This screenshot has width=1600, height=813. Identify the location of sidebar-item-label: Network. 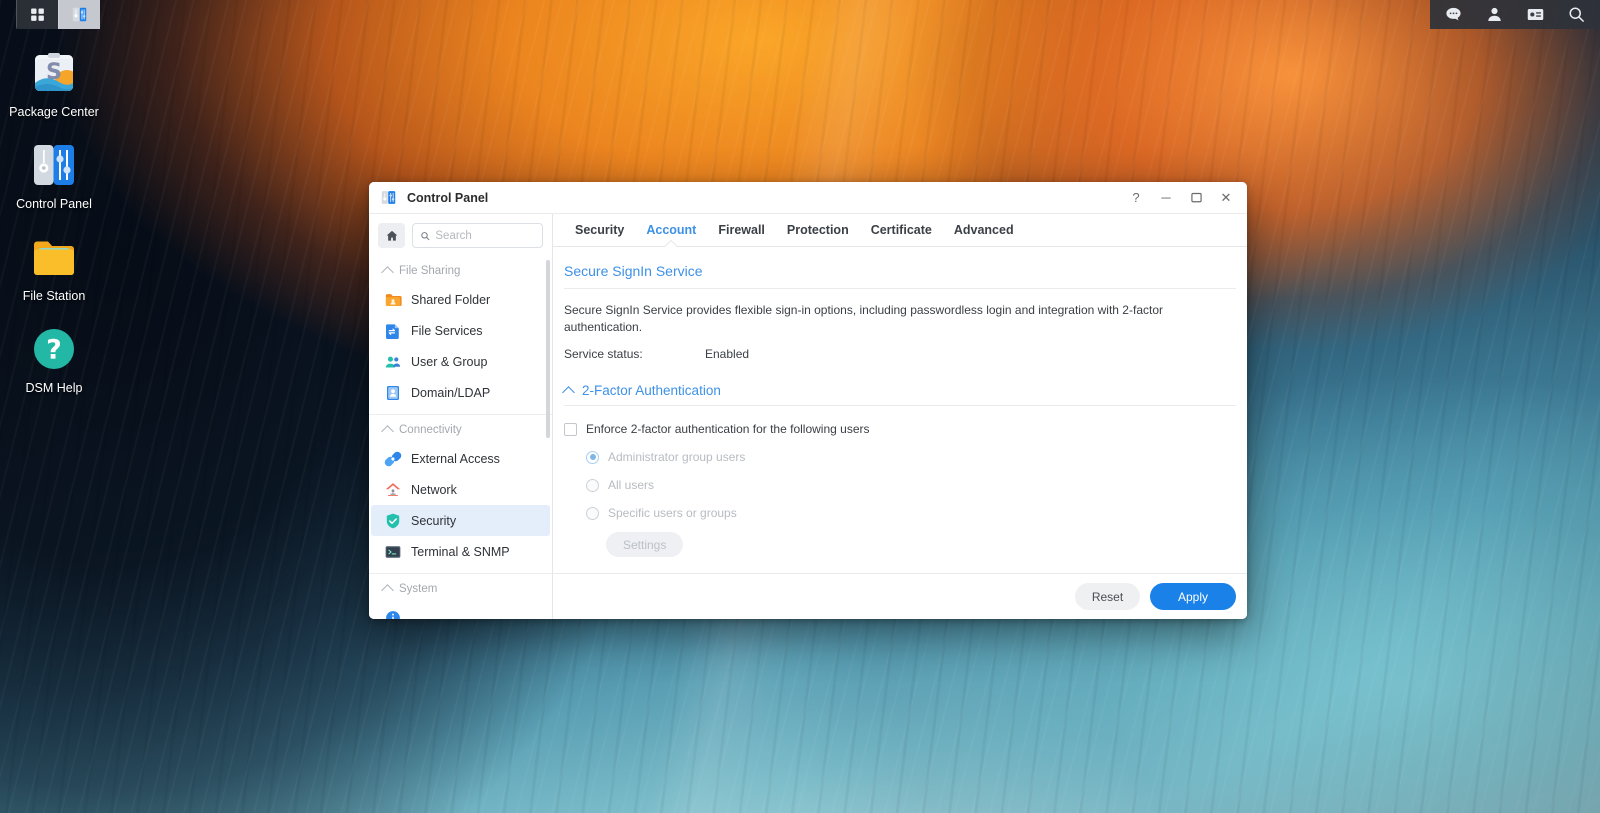
(434, 489).